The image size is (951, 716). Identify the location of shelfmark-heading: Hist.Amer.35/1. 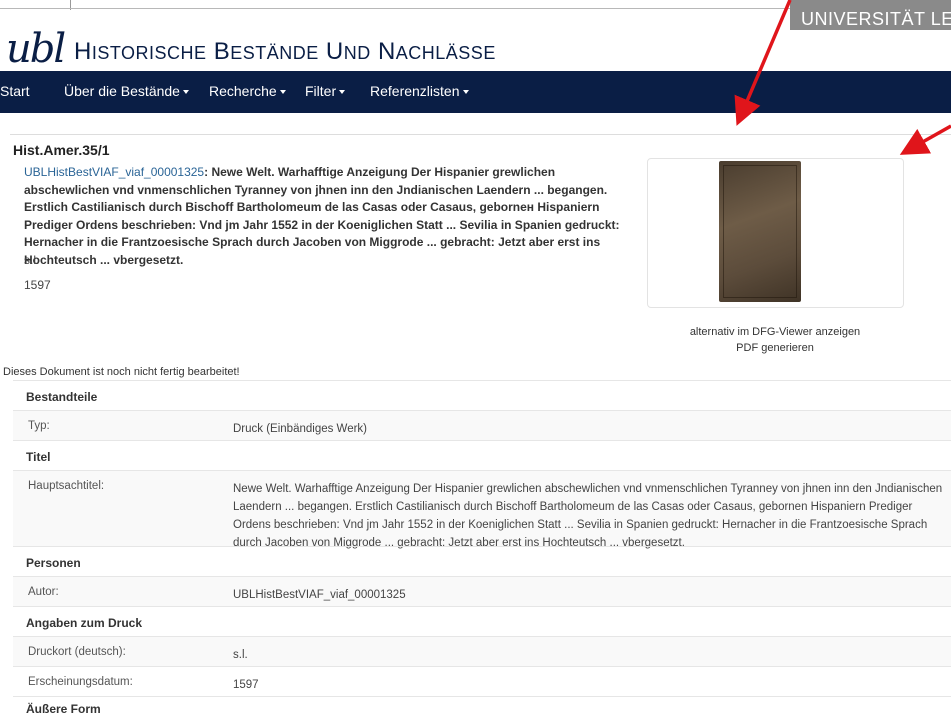
(61, 150).